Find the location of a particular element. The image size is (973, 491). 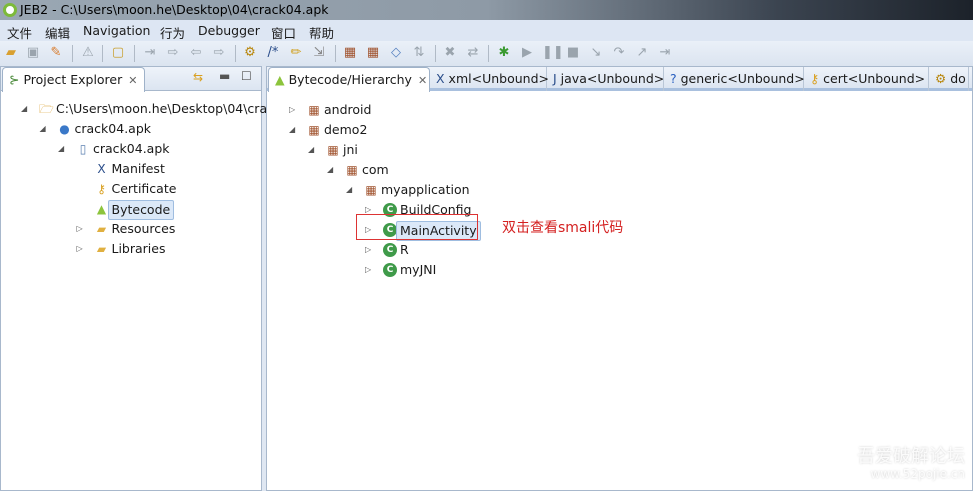

tree-item: X Manifest is located at coordinates (131, 169).